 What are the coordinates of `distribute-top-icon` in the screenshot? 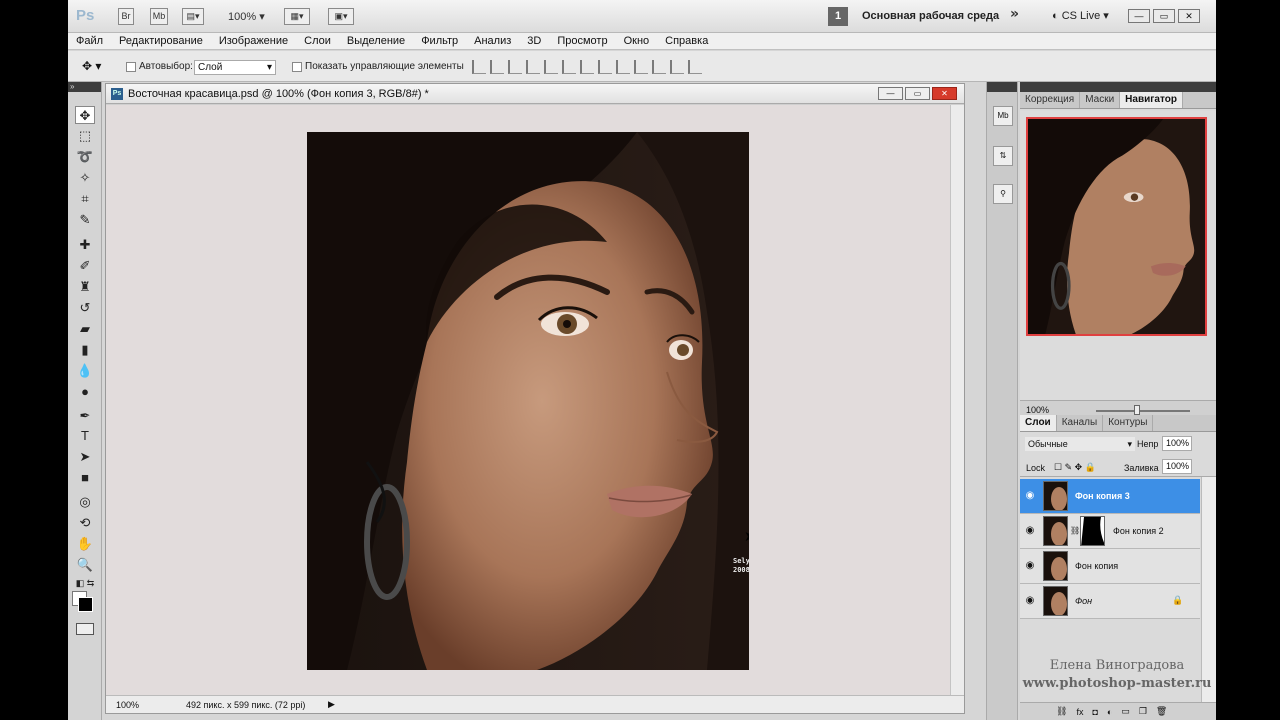 It's located at (587, 67).